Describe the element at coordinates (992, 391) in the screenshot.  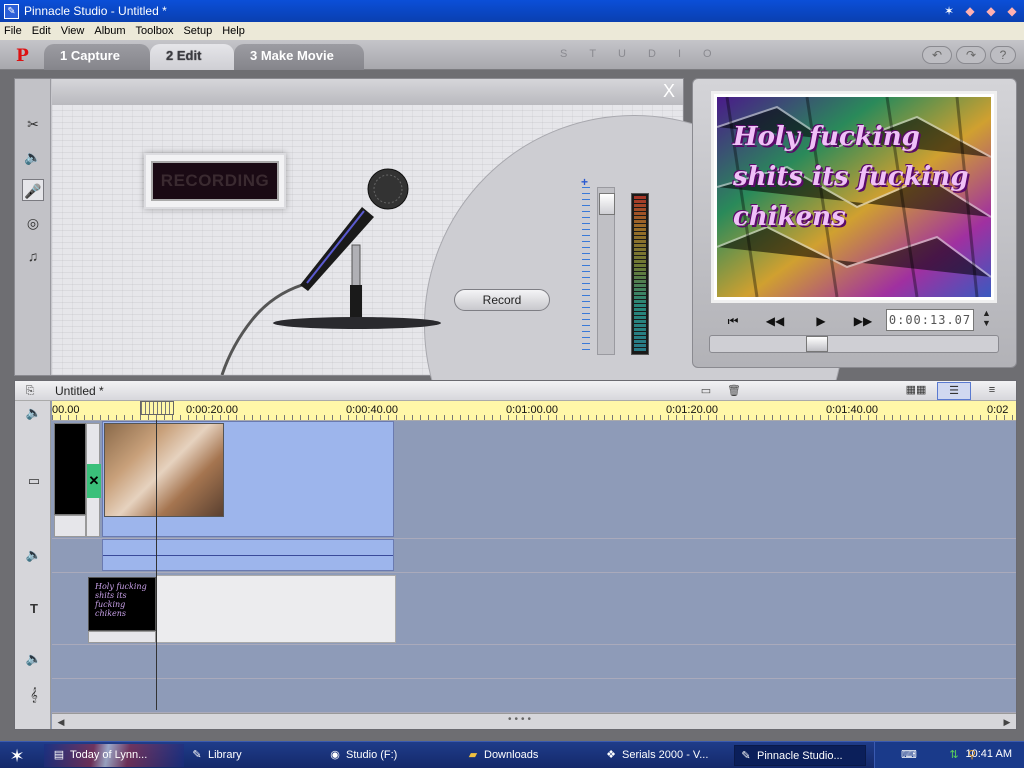
I see `text-view-button: ≡` at that location.